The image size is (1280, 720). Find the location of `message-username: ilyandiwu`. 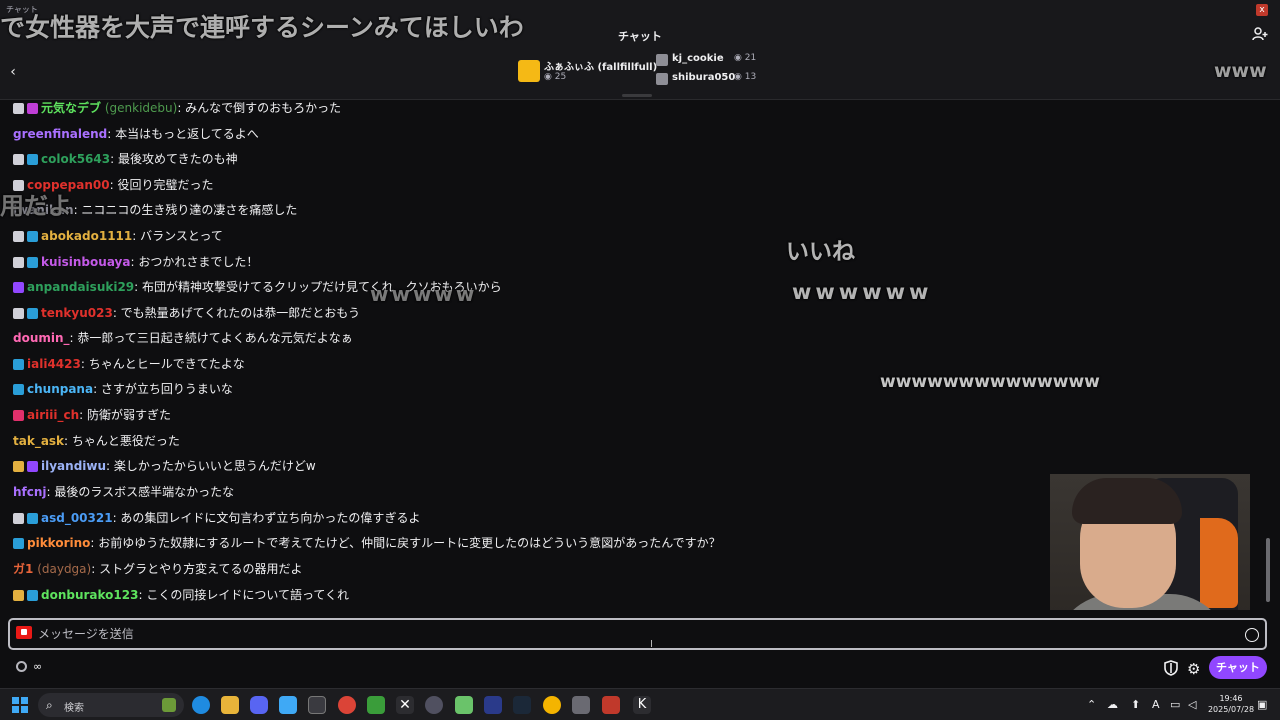

message-username: ilyandiwu is located at coordinates (73, 466).